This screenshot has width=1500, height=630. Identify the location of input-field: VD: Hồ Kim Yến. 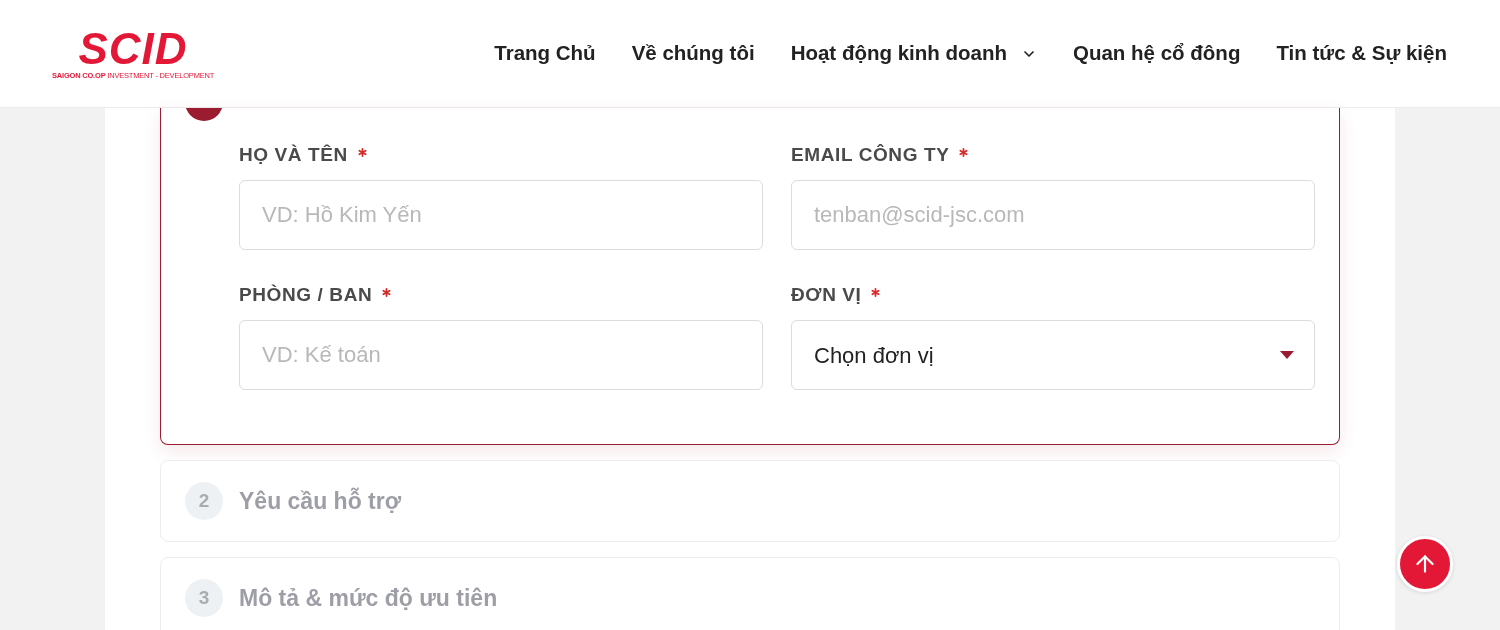
(501, 215).